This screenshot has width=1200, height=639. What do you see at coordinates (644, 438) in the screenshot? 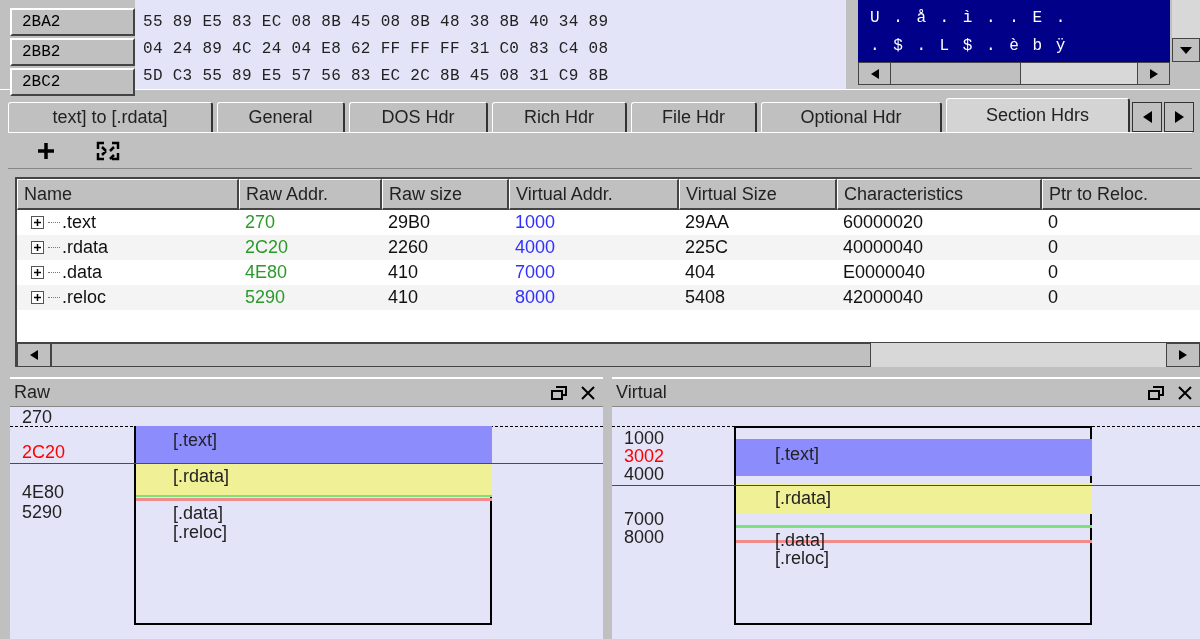
I see `address-label: 1000` at bounding box center [644, 438].